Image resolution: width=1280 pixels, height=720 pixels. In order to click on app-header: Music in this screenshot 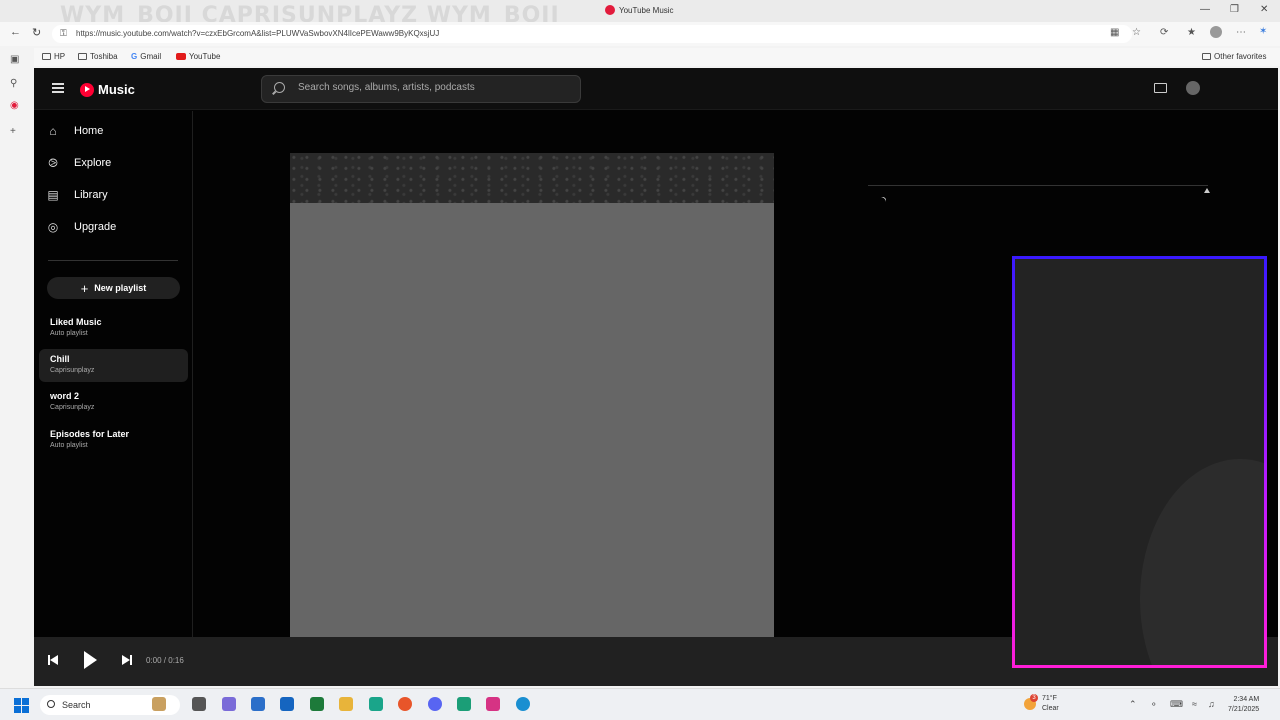, I will do `click(656, 89)`.